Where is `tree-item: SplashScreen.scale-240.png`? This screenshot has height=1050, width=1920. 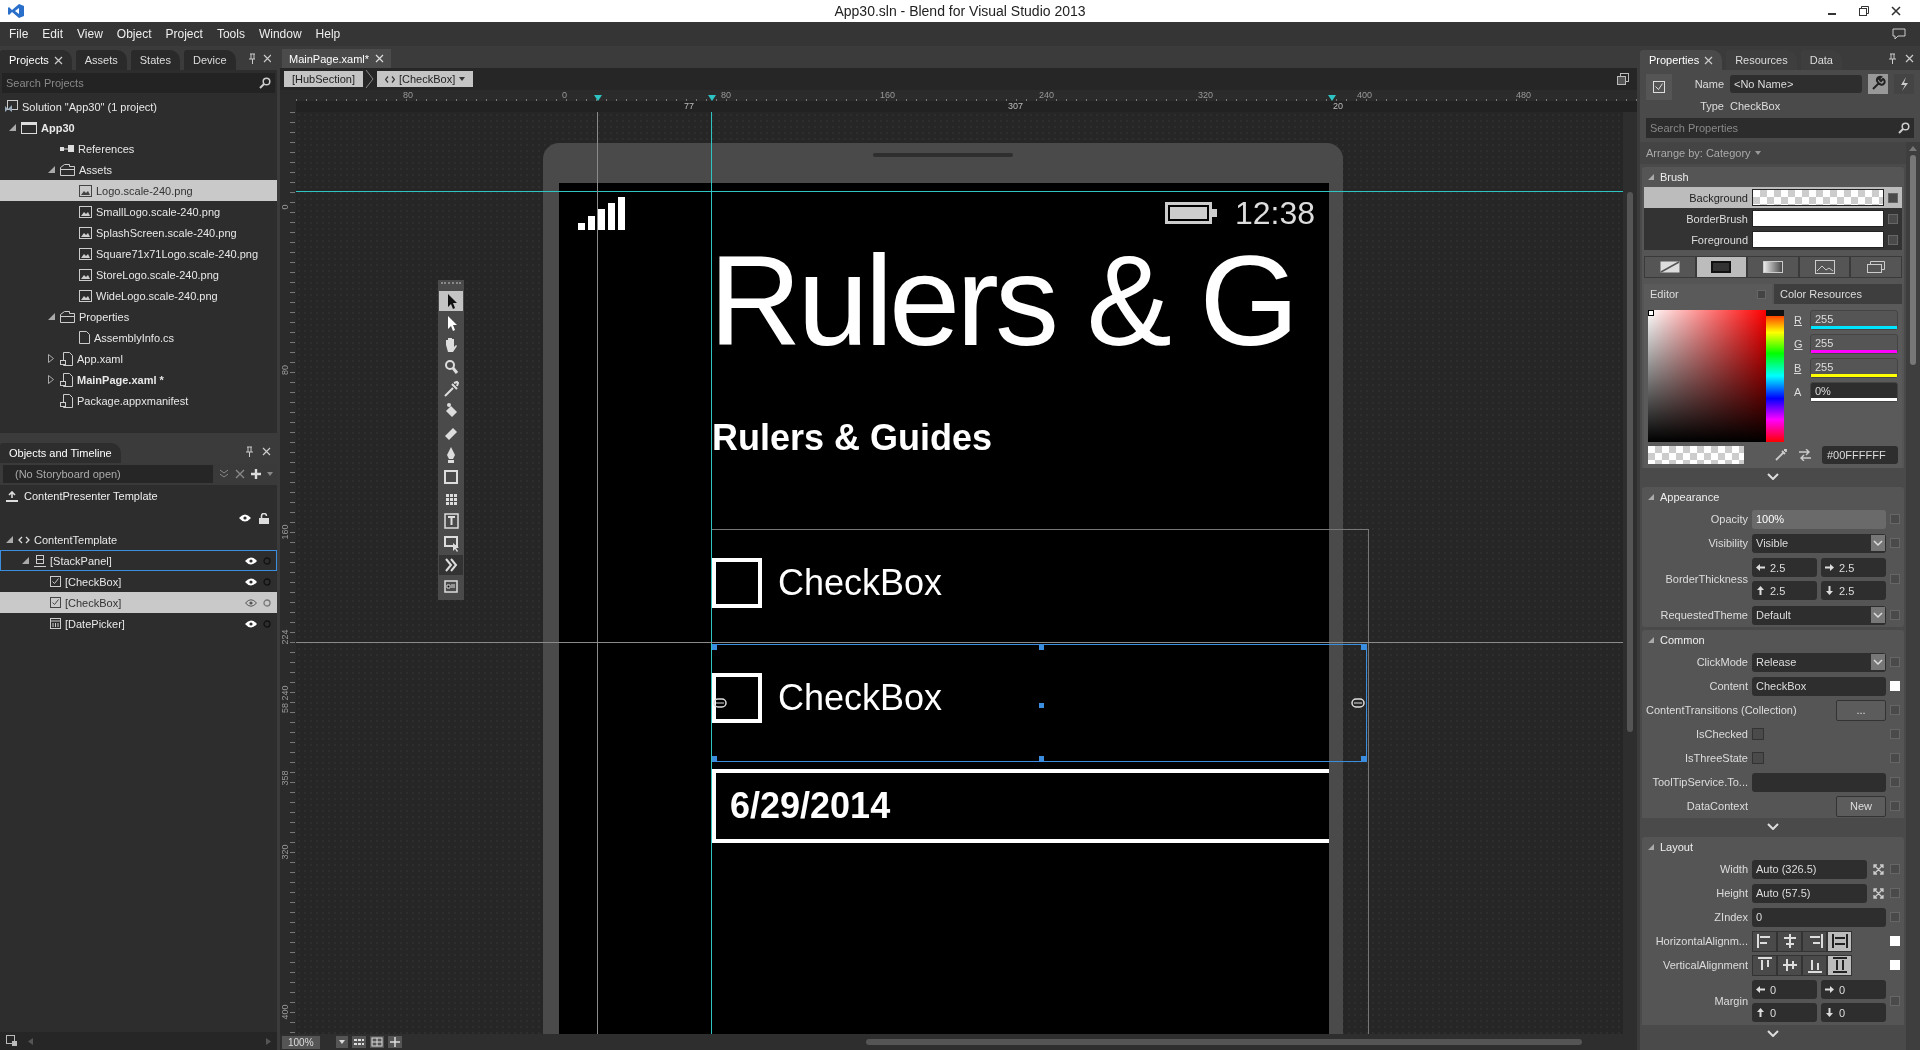
tree-item: SplashScreen.scale-240.png is located at coordinates (138, 232).